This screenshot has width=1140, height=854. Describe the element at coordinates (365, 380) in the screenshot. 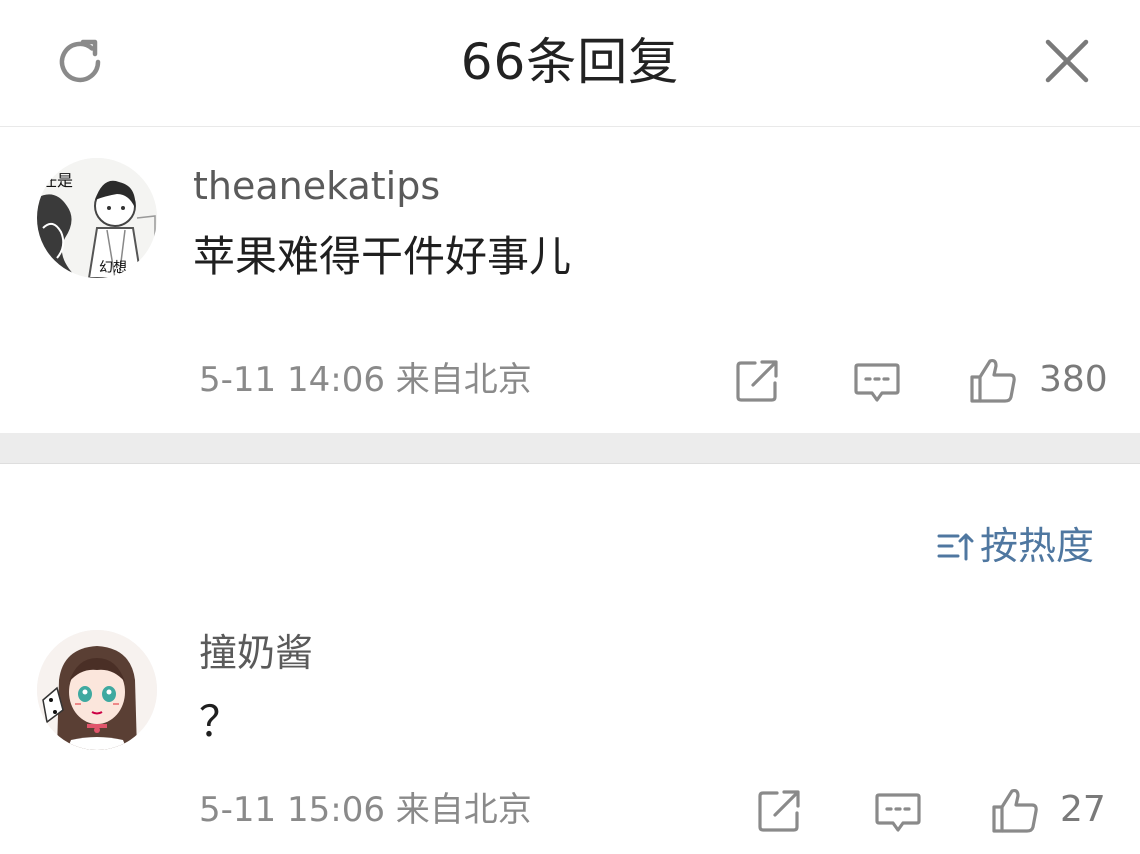

I see `comment-meta: 5-11 14:06 来自北京` at that location.